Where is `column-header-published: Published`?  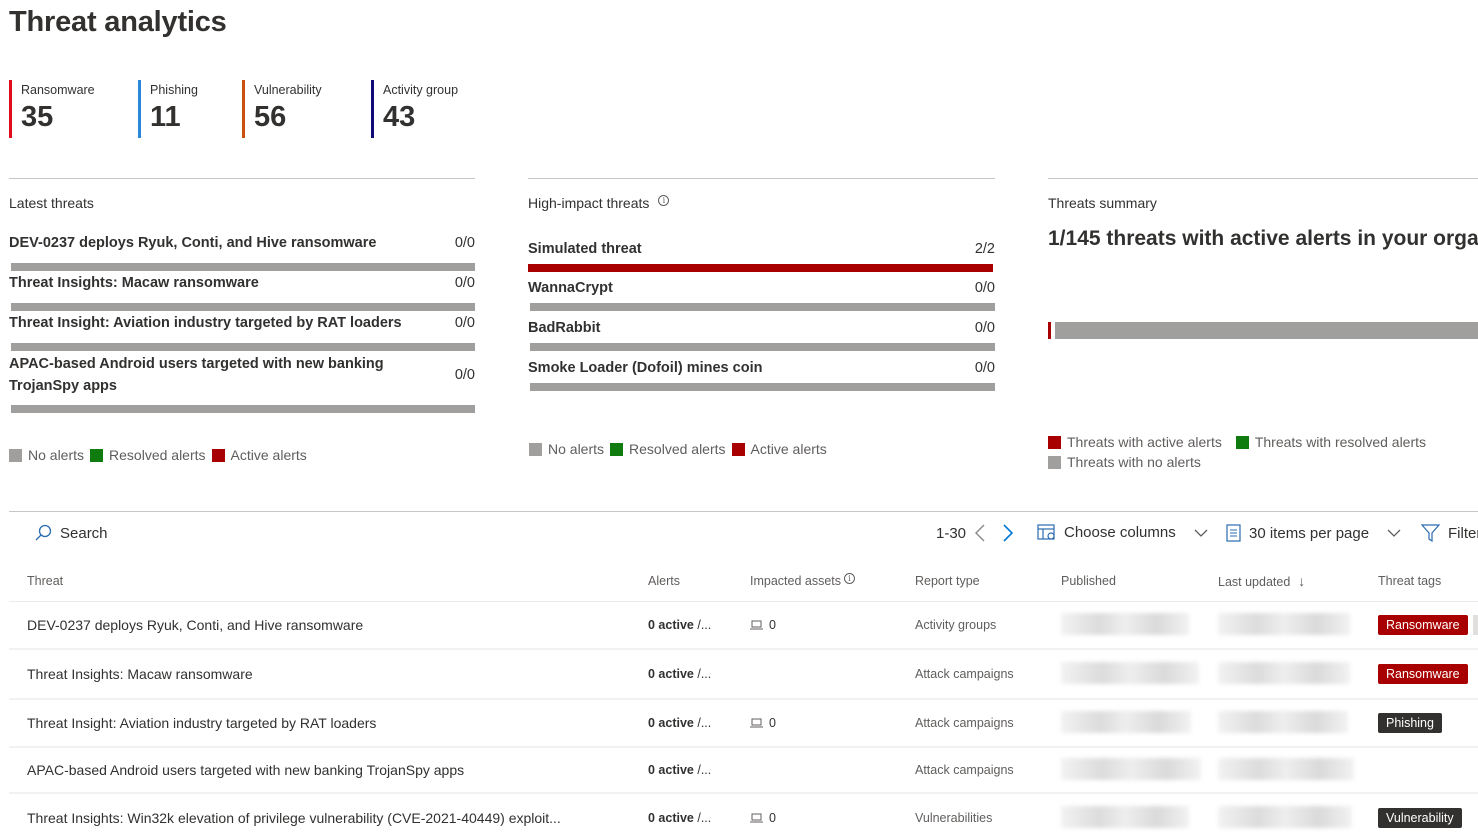 column-header-published: Published is located at coordinates (1139, 581).